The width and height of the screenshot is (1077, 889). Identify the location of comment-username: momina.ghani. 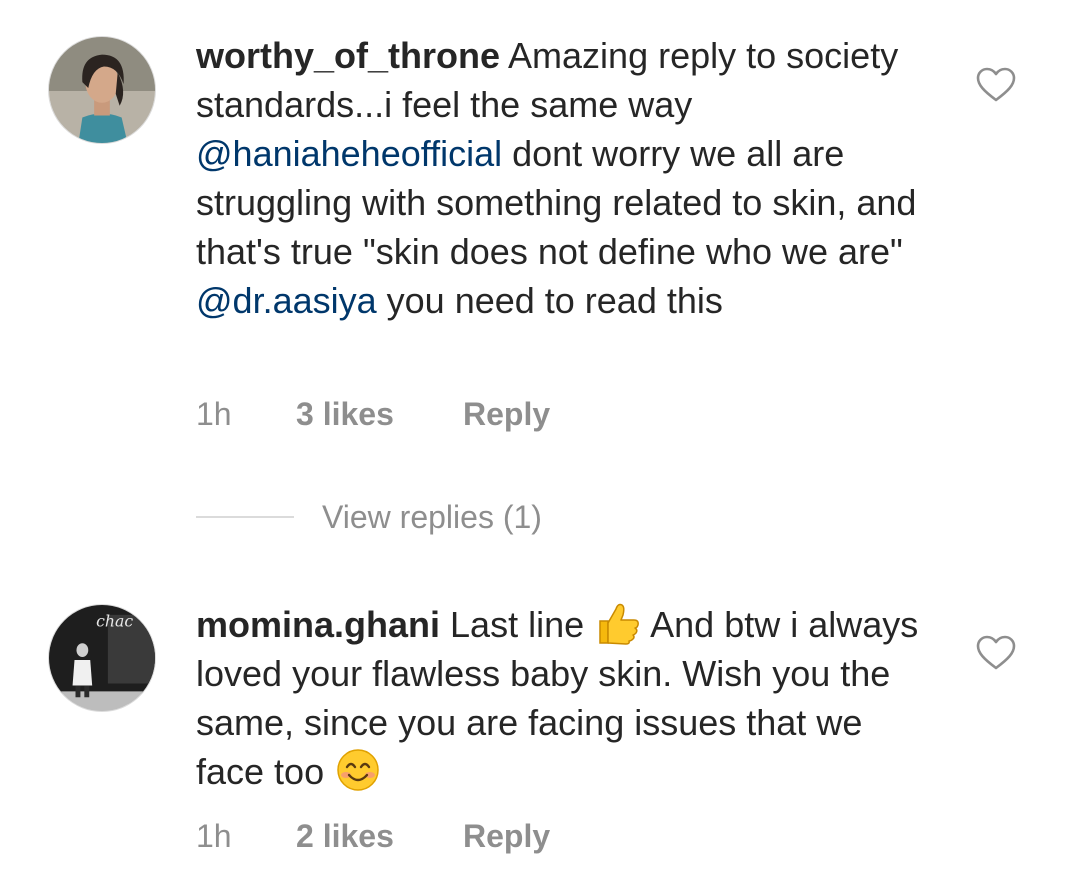
(318, 624).